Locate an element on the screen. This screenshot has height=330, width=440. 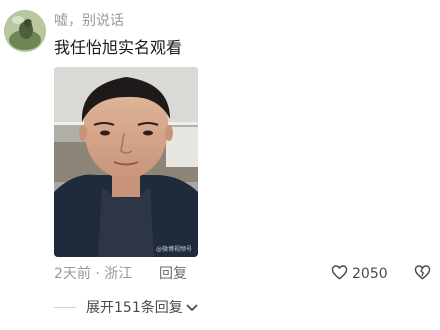
comment-location: 浙江 is located at coordinates (118, 274).